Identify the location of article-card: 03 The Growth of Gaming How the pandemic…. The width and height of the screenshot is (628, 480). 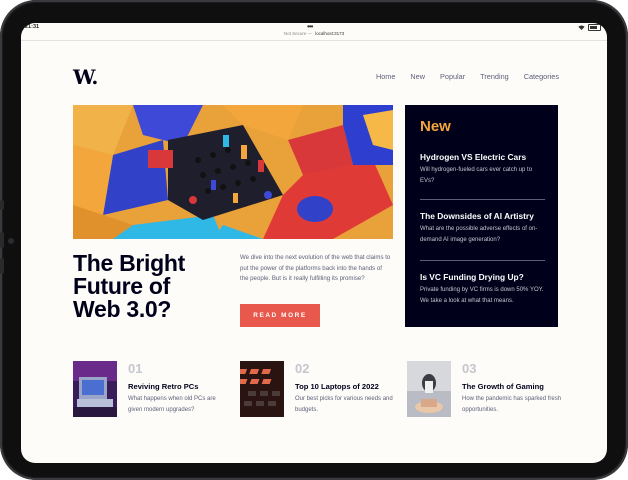
(487, 390).